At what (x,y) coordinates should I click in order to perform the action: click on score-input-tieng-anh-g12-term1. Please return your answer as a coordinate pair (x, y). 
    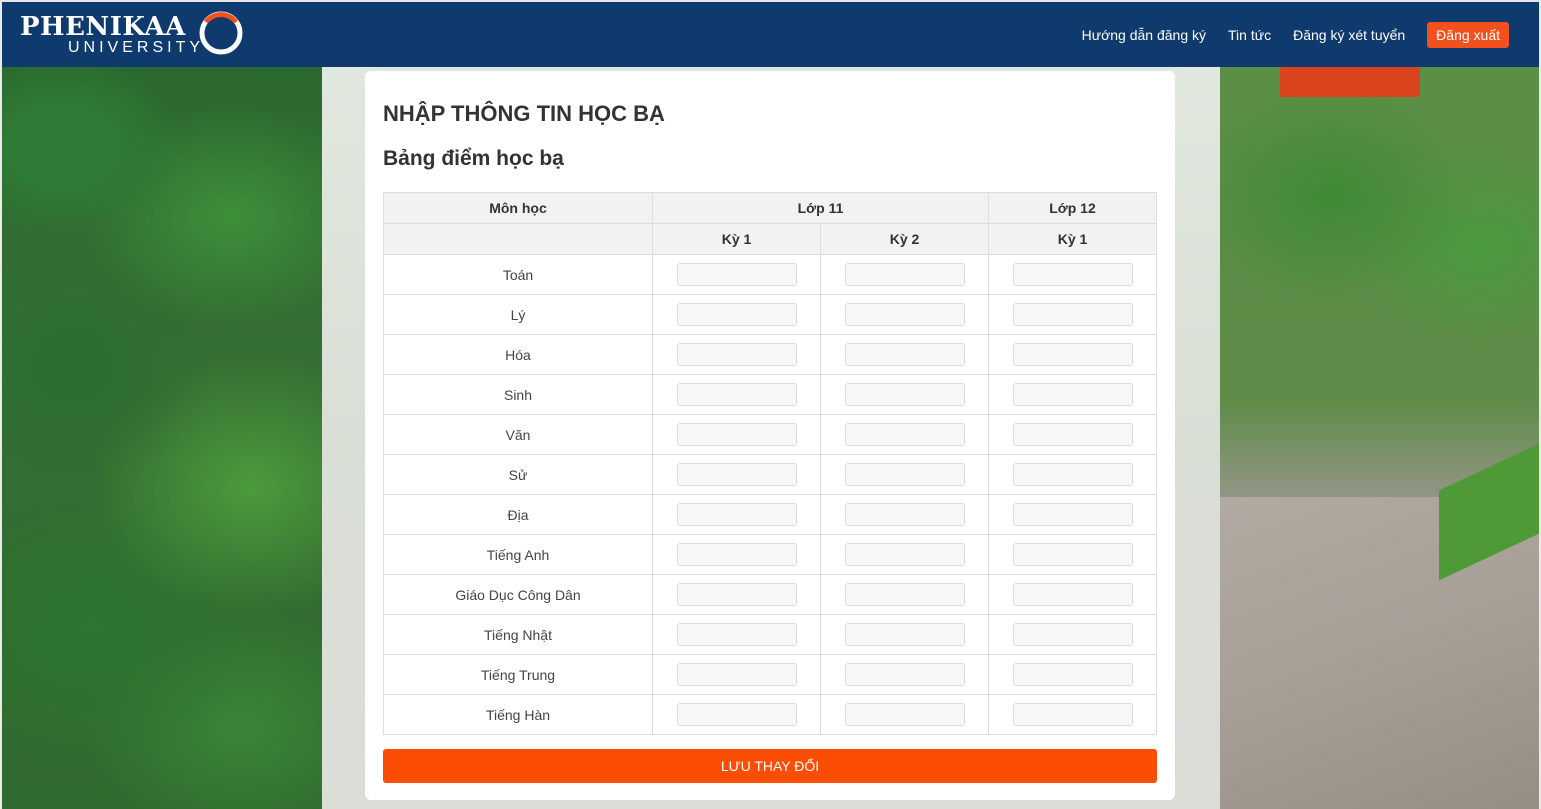
    Looking at the image, I should click on (1072, 554).